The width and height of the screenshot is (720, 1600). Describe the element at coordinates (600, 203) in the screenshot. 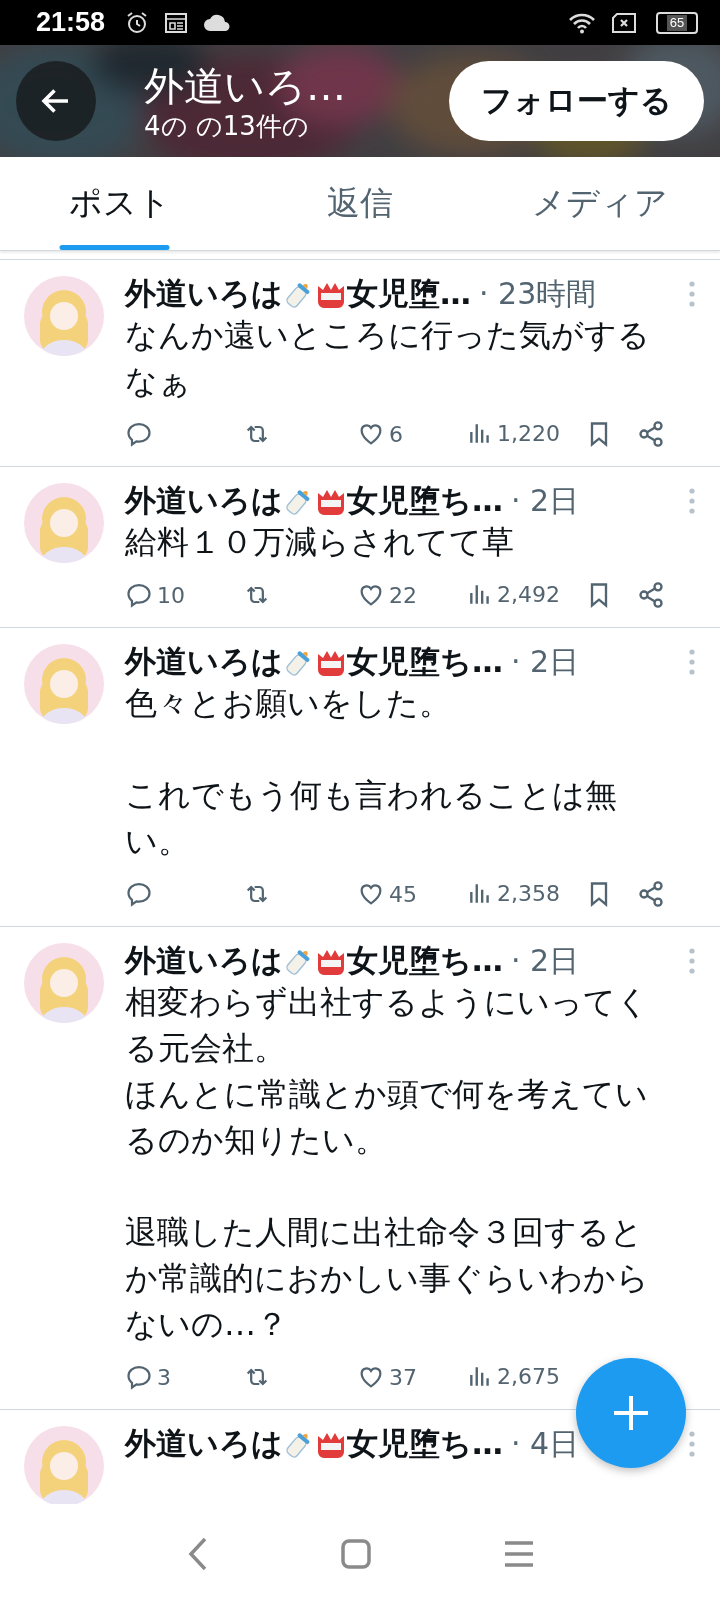

I see `tab: メディア` at that location.